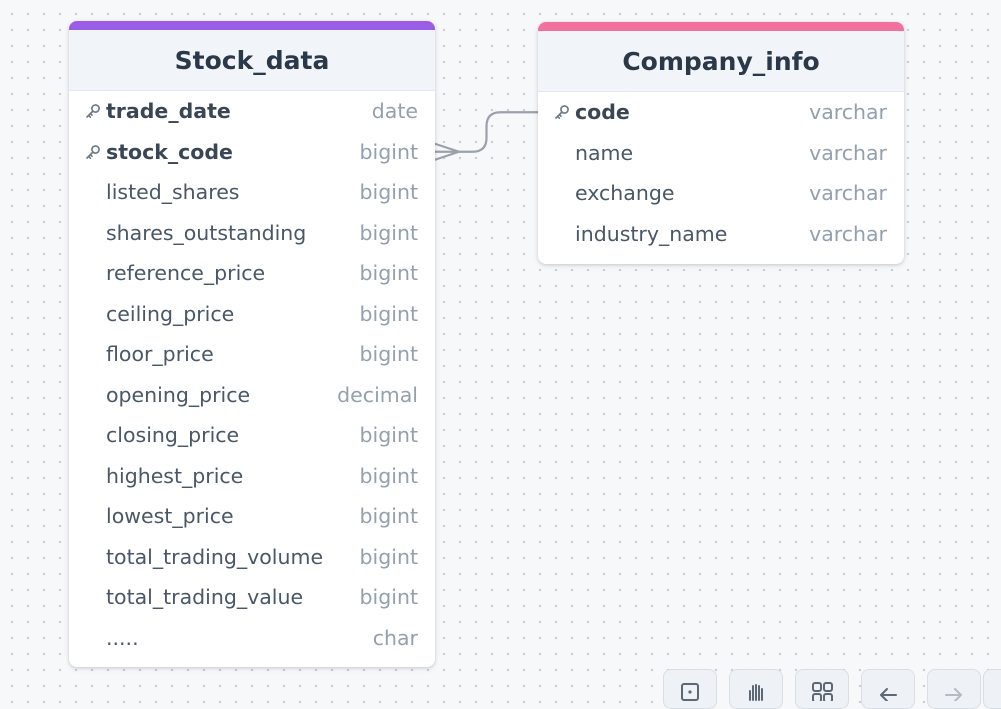 The width and height of the screenshot is (1001, 709). I want to click on column-row: ..... char, so click(252, 638).